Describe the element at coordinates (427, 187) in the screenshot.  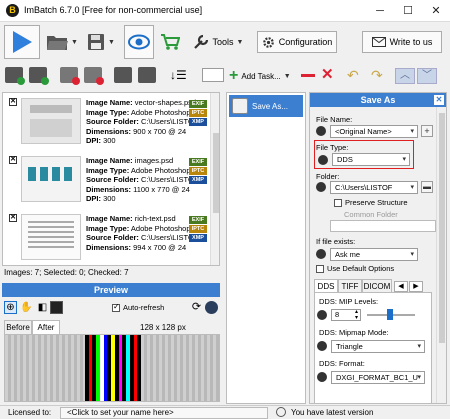
I see `browse-folder-icon: ▬` at that location.